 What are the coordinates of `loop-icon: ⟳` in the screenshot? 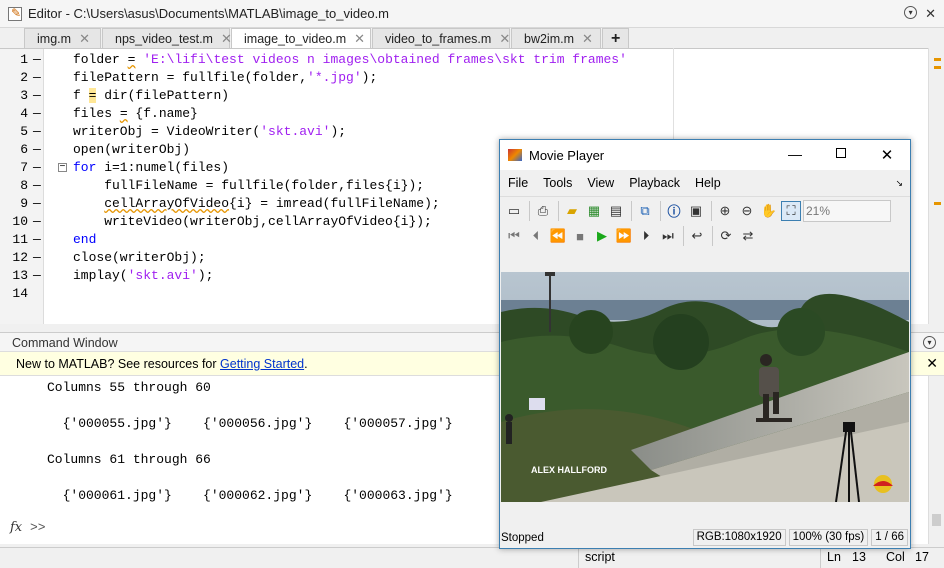 It's located at (726, 236).